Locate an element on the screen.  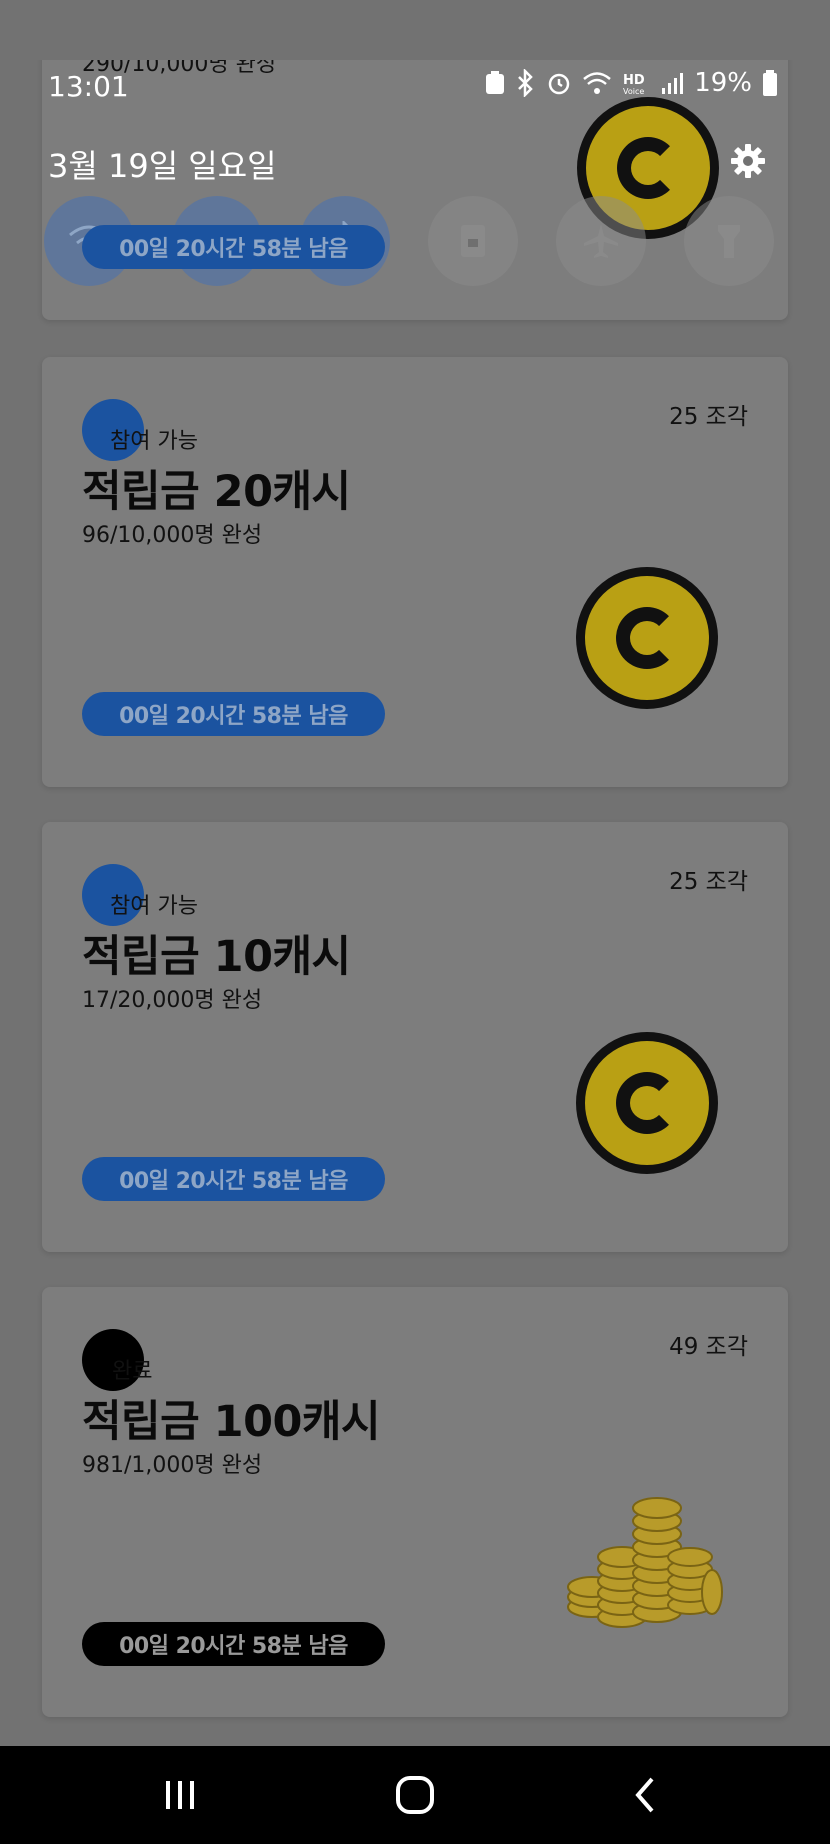
system-icons: HD Voice 19% is located at coordinates (631, 83).